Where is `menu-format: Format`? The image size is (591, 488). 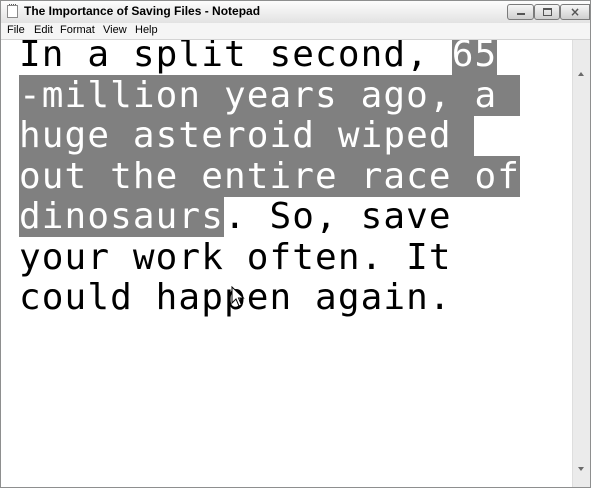 menu-format: Format is located at coordinates (77, 30).